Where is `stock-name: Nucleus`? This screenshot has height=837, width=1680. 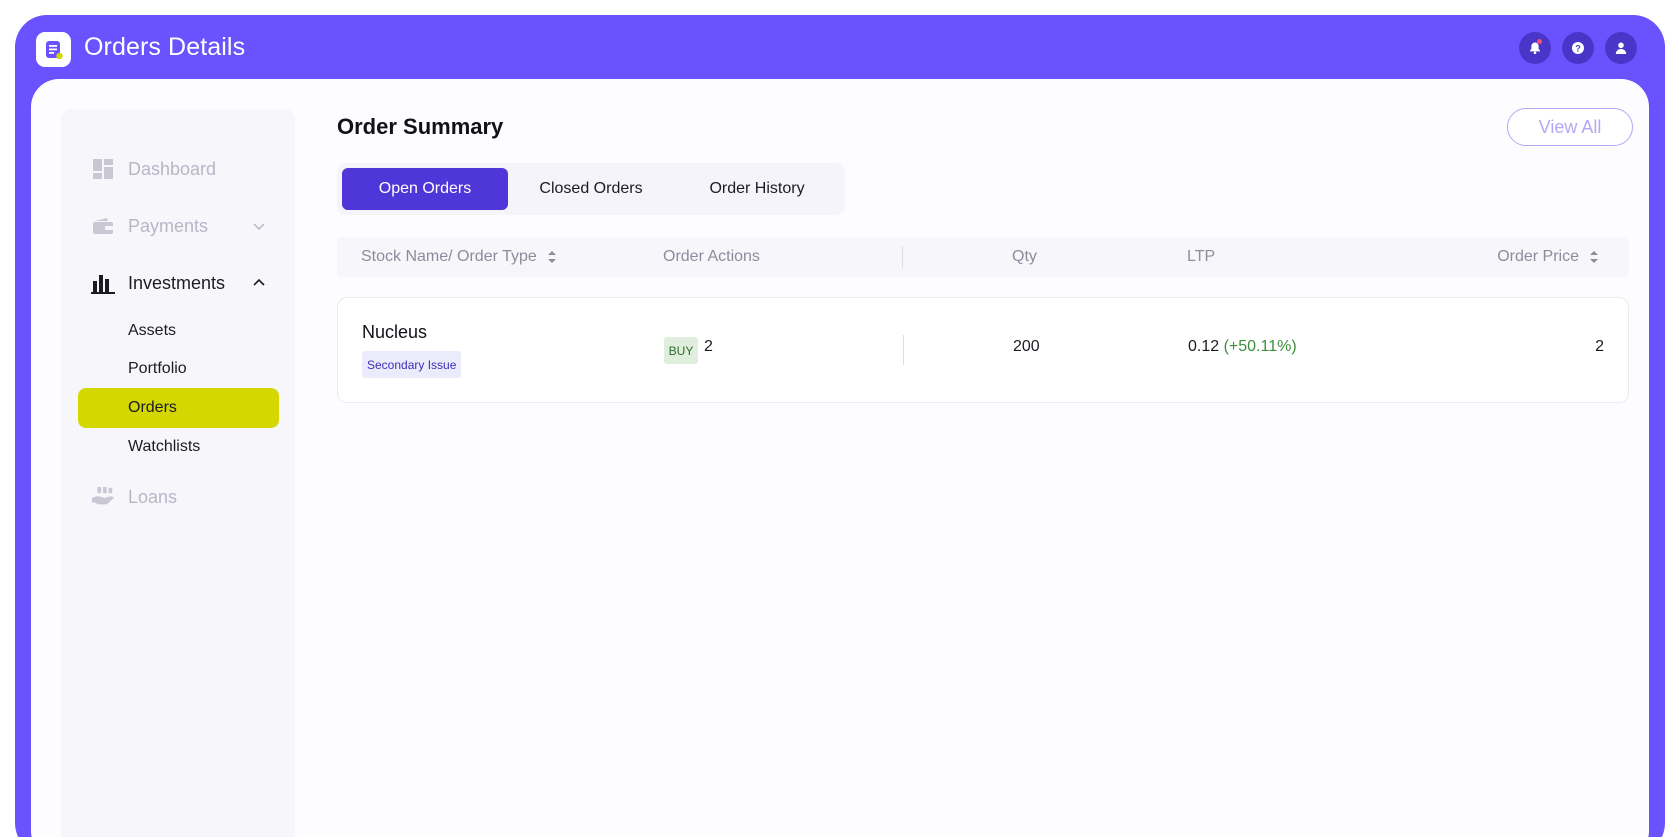 stock-name: Nucleus is located at coordinates (395, 332).